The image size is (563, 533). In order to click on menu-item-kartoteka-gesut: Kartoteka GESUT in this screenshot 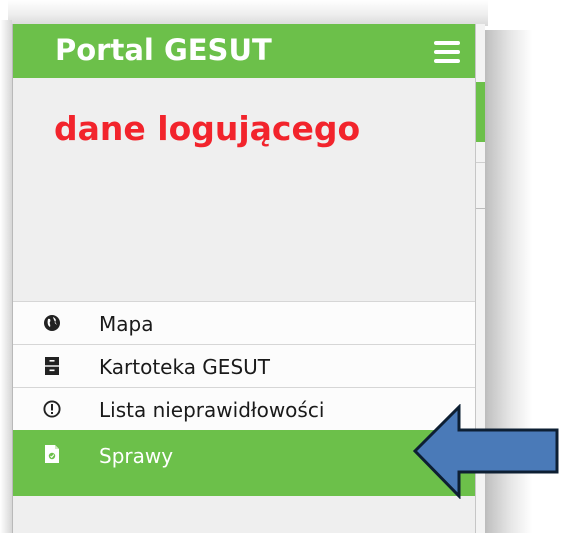, I will do `click(244, 365)`.